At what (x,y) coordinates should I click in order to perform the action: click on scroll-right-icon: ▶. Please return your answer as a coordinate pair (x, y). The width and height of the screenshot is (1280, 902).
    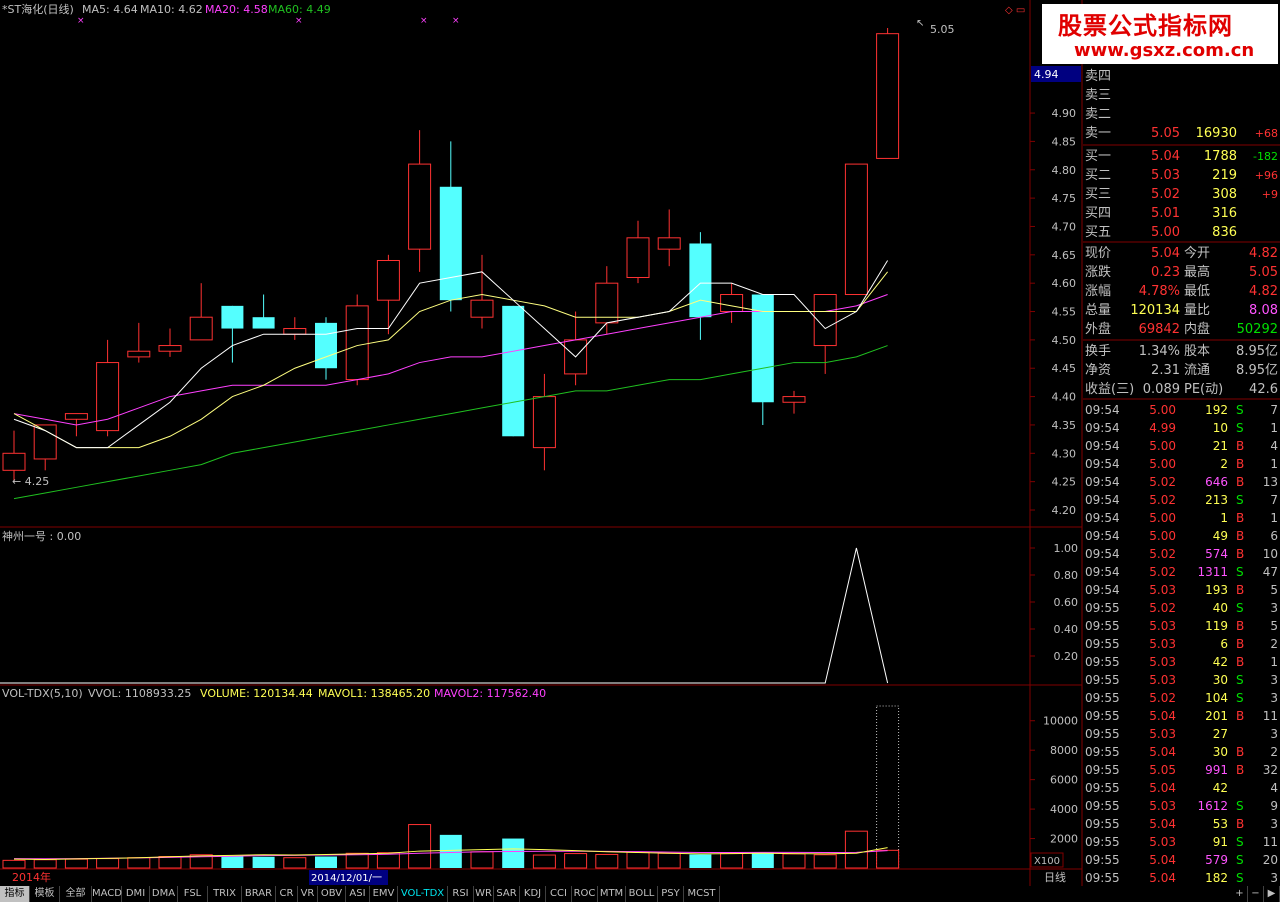
    Looking at the image, I should click on (1272, 894).